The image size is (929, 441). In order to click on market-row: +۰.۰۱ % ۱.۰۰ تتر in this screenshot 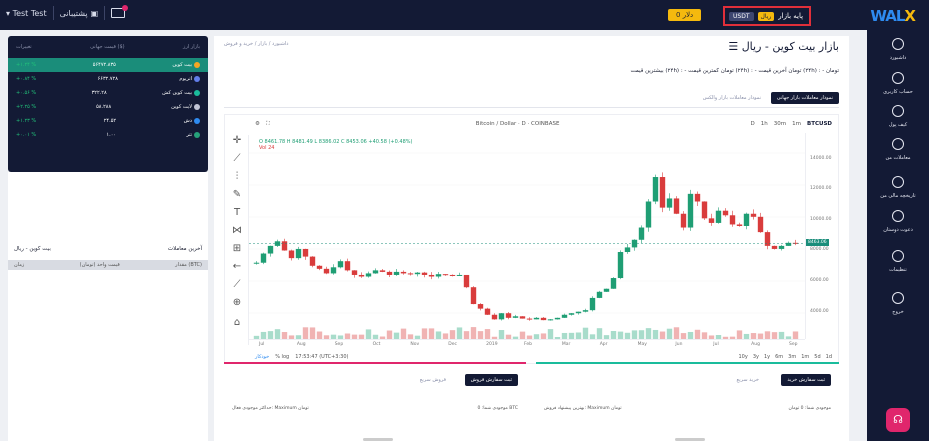, I will do `click(108, 135)`.